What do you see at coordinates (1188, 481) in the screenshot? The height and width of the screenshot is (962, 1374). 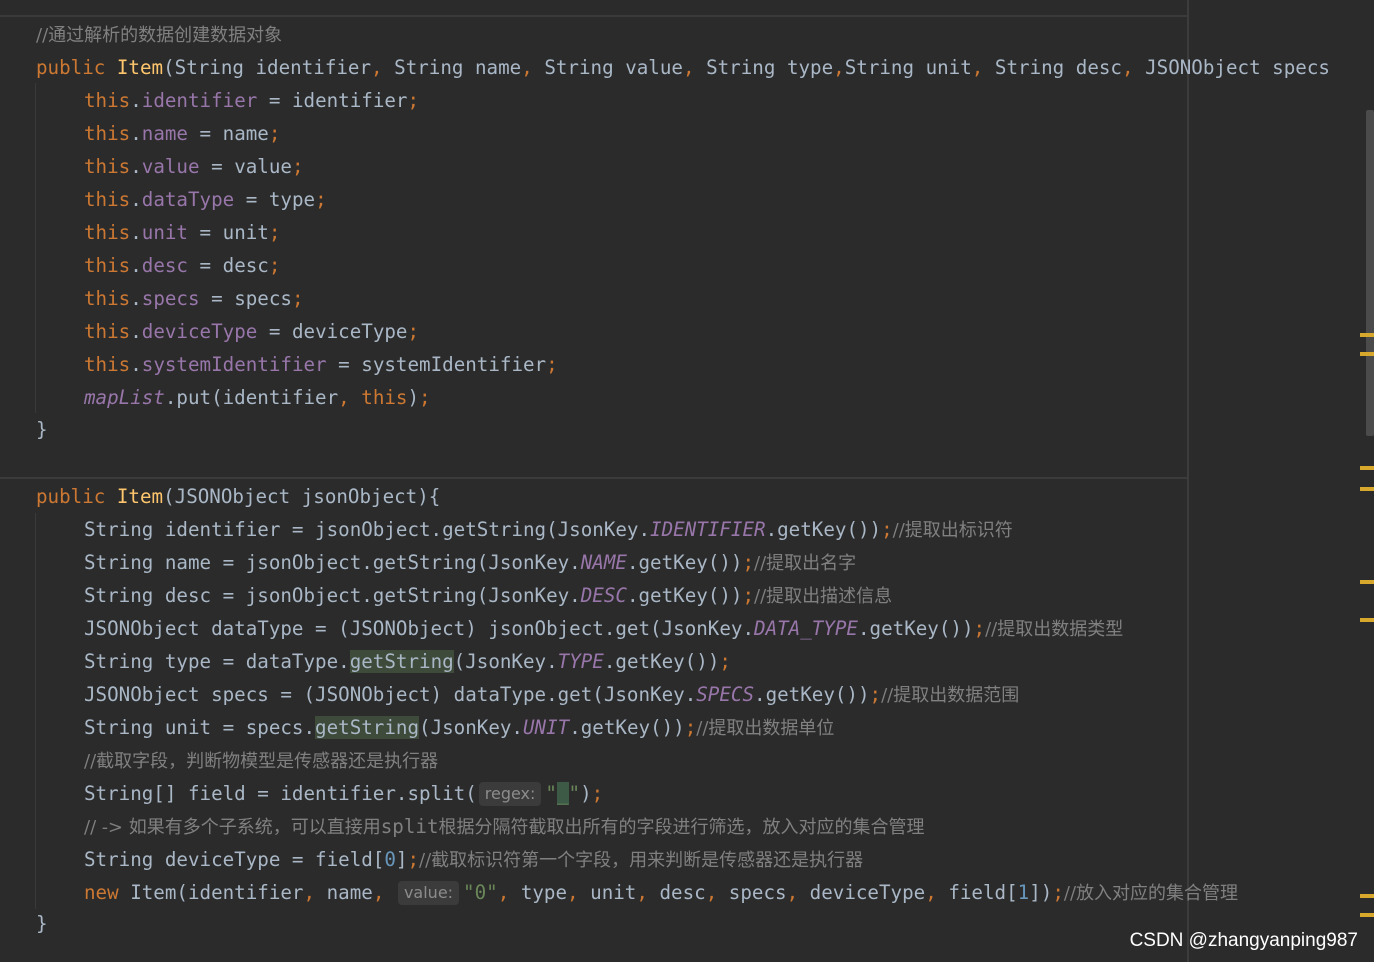 I see `right-margin-guide` at bounding box center [1188, 481].